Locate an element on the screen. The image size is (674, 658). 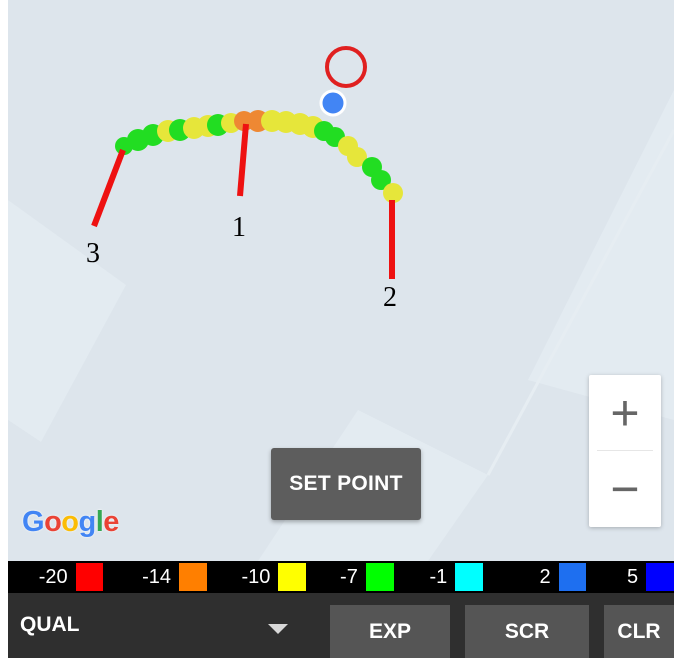
target-circle-icon is located at coordinates (346, 67).